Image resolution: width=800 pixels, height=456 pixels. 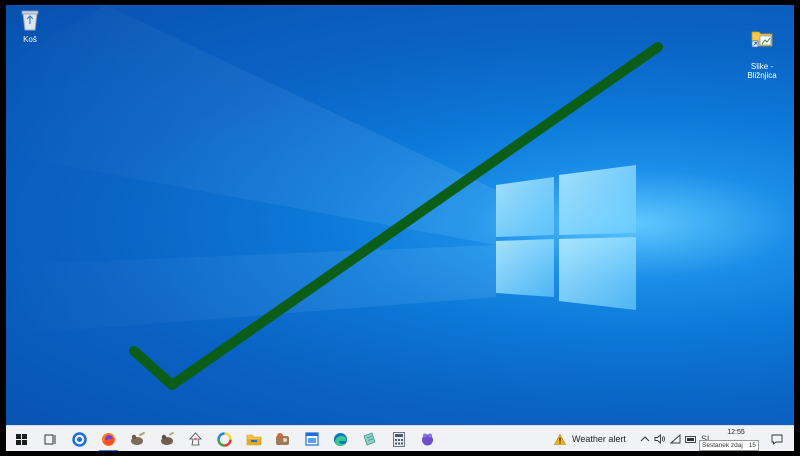 I want to click on desktop-icon-recycle-bin: Koš, so click(x=30, y=26).